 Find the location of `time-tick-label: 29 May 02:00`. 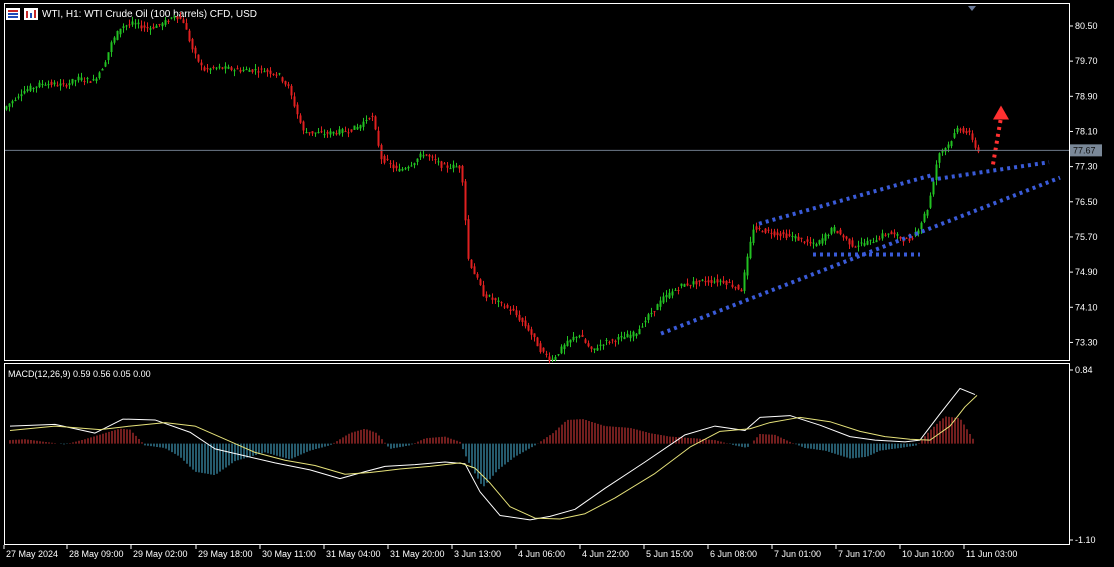

time-tick-label: 29 May 02:00 is located at coordinates (160, 554).